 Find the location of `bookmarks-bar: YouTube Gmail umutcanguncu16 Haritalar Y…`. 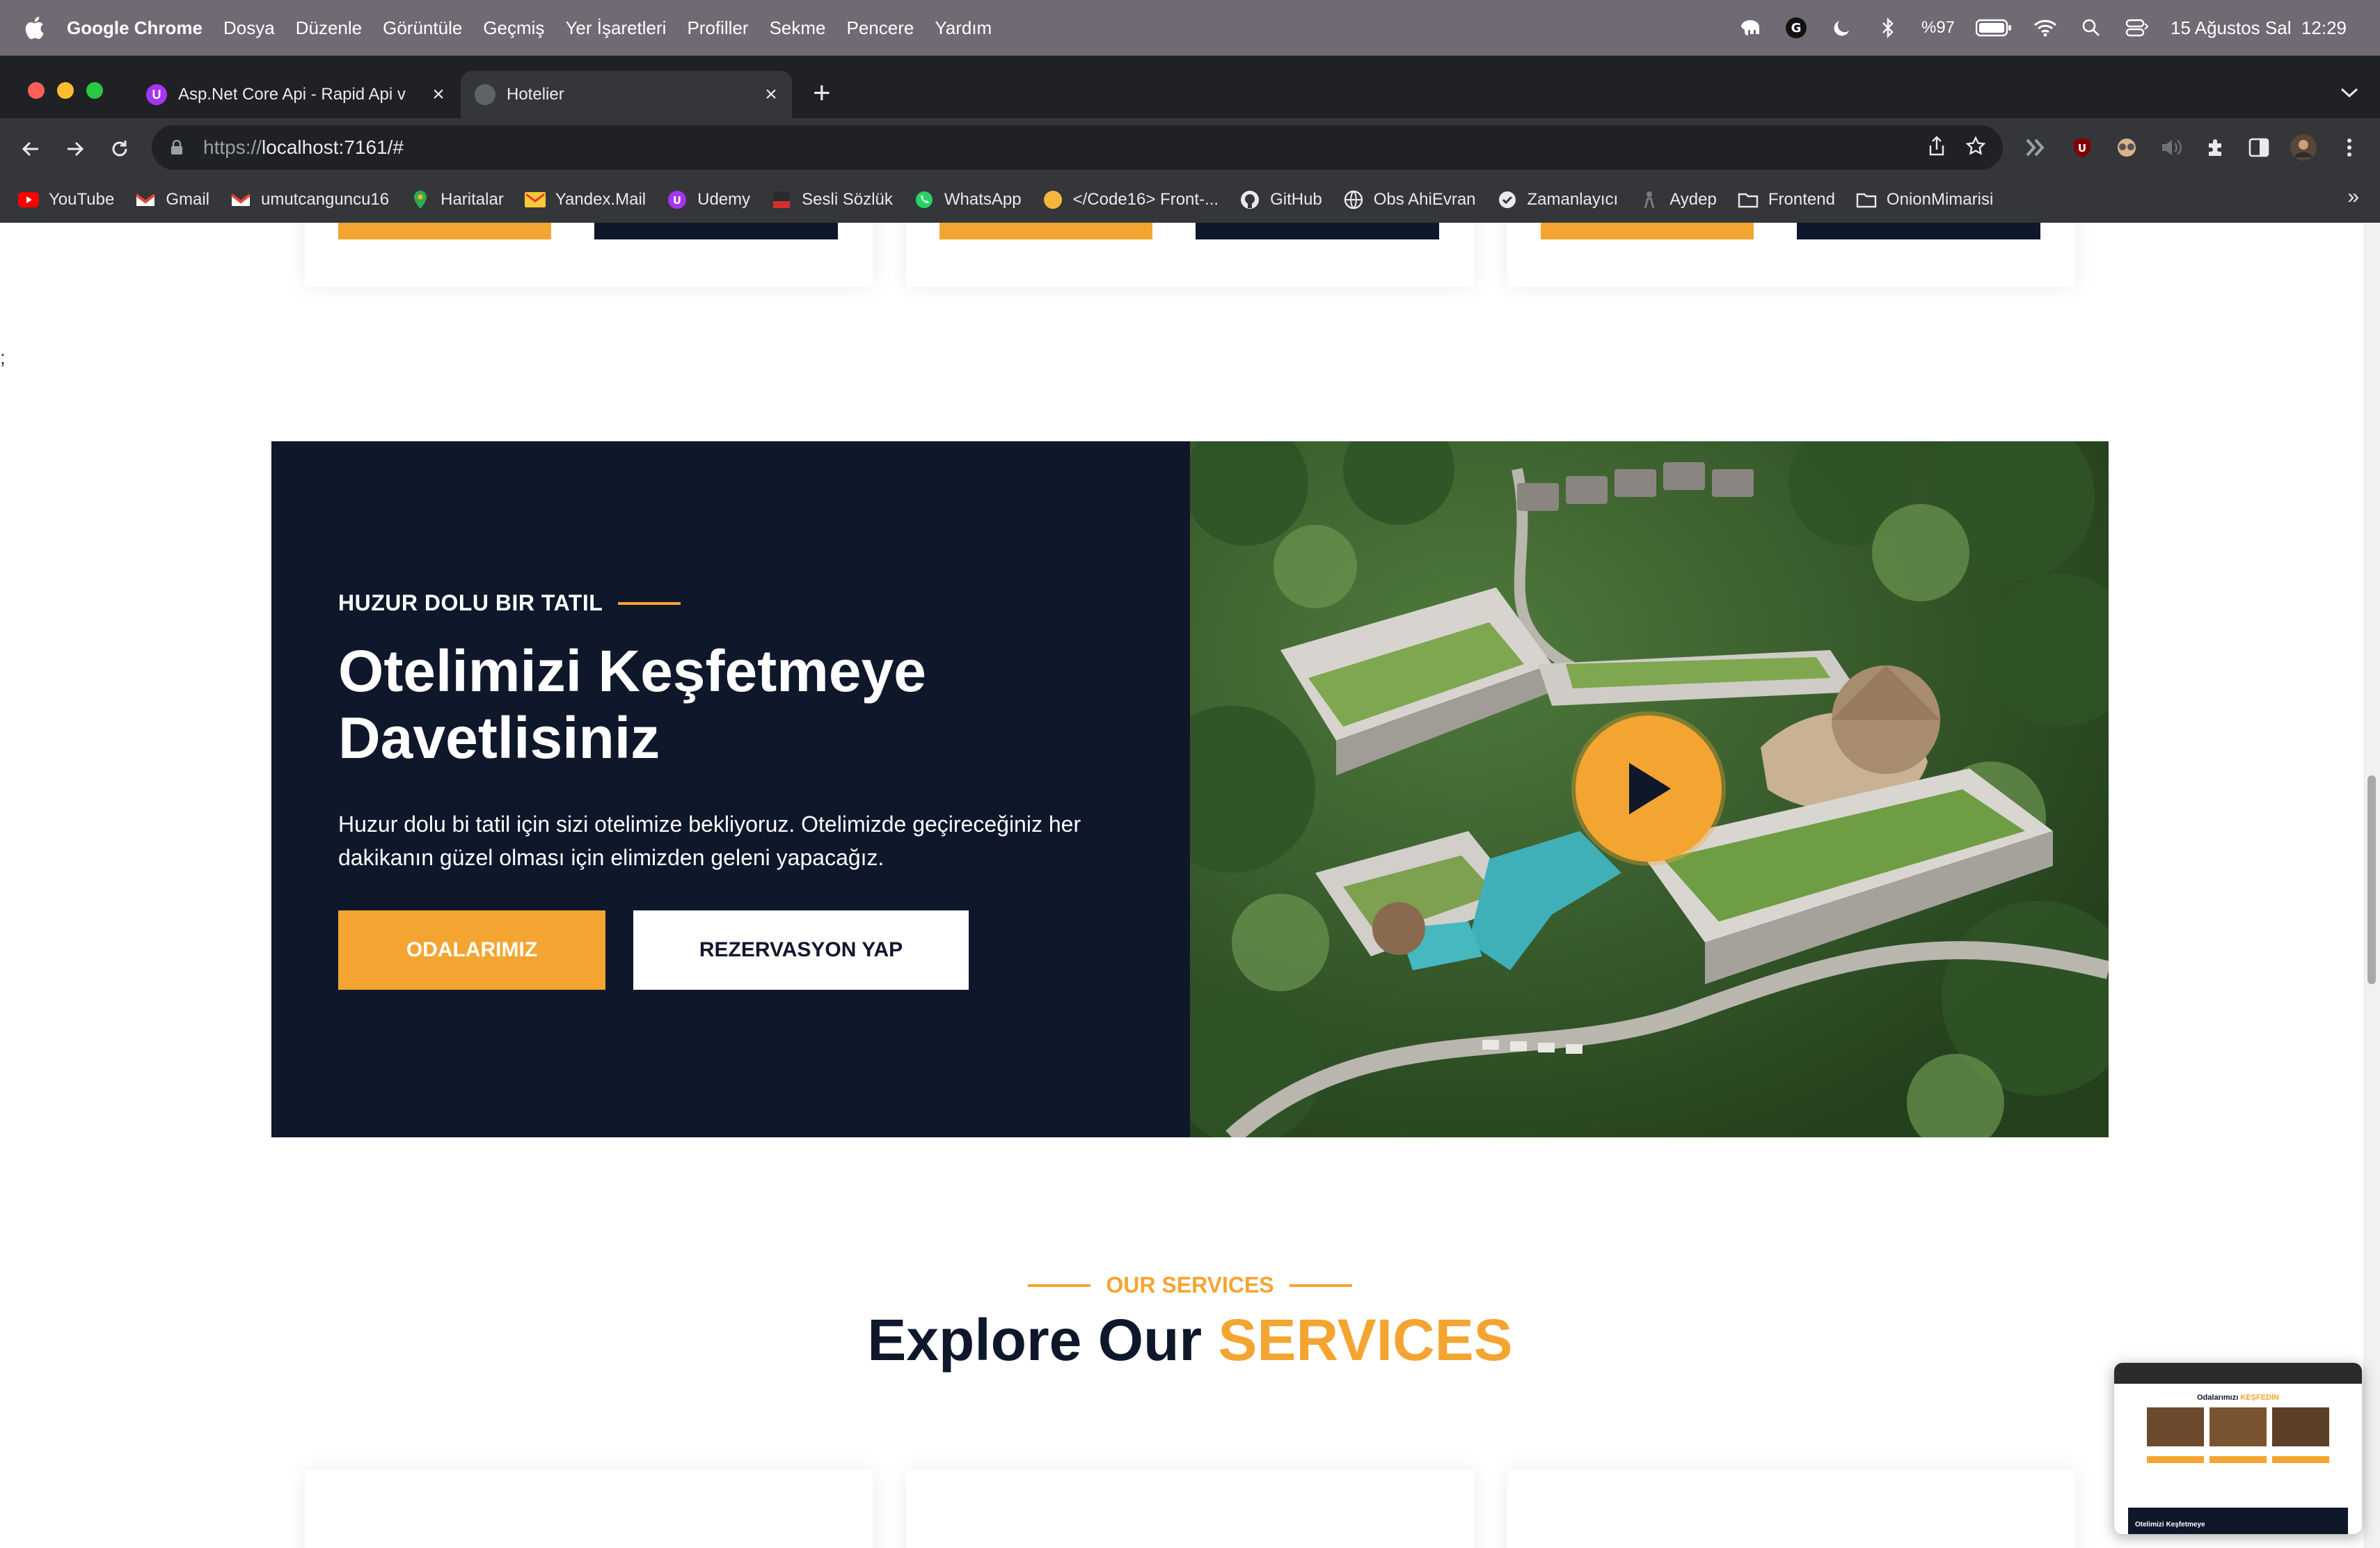

bookmarks-bar: YouTube Gmail umutcanguncu16 Haritalar Y… is located at coordinates (1190, 200).